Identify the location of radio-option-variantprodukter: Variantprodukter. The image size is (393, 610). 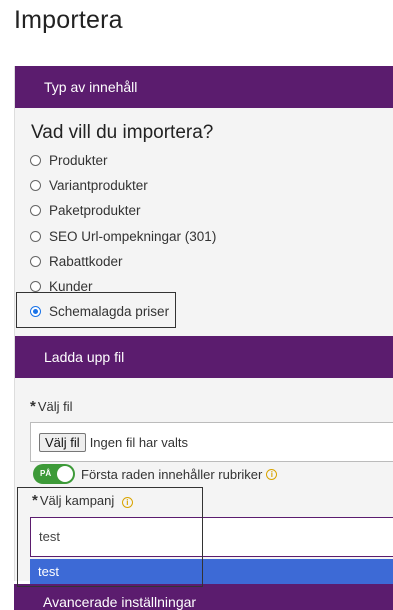
(122, 185).